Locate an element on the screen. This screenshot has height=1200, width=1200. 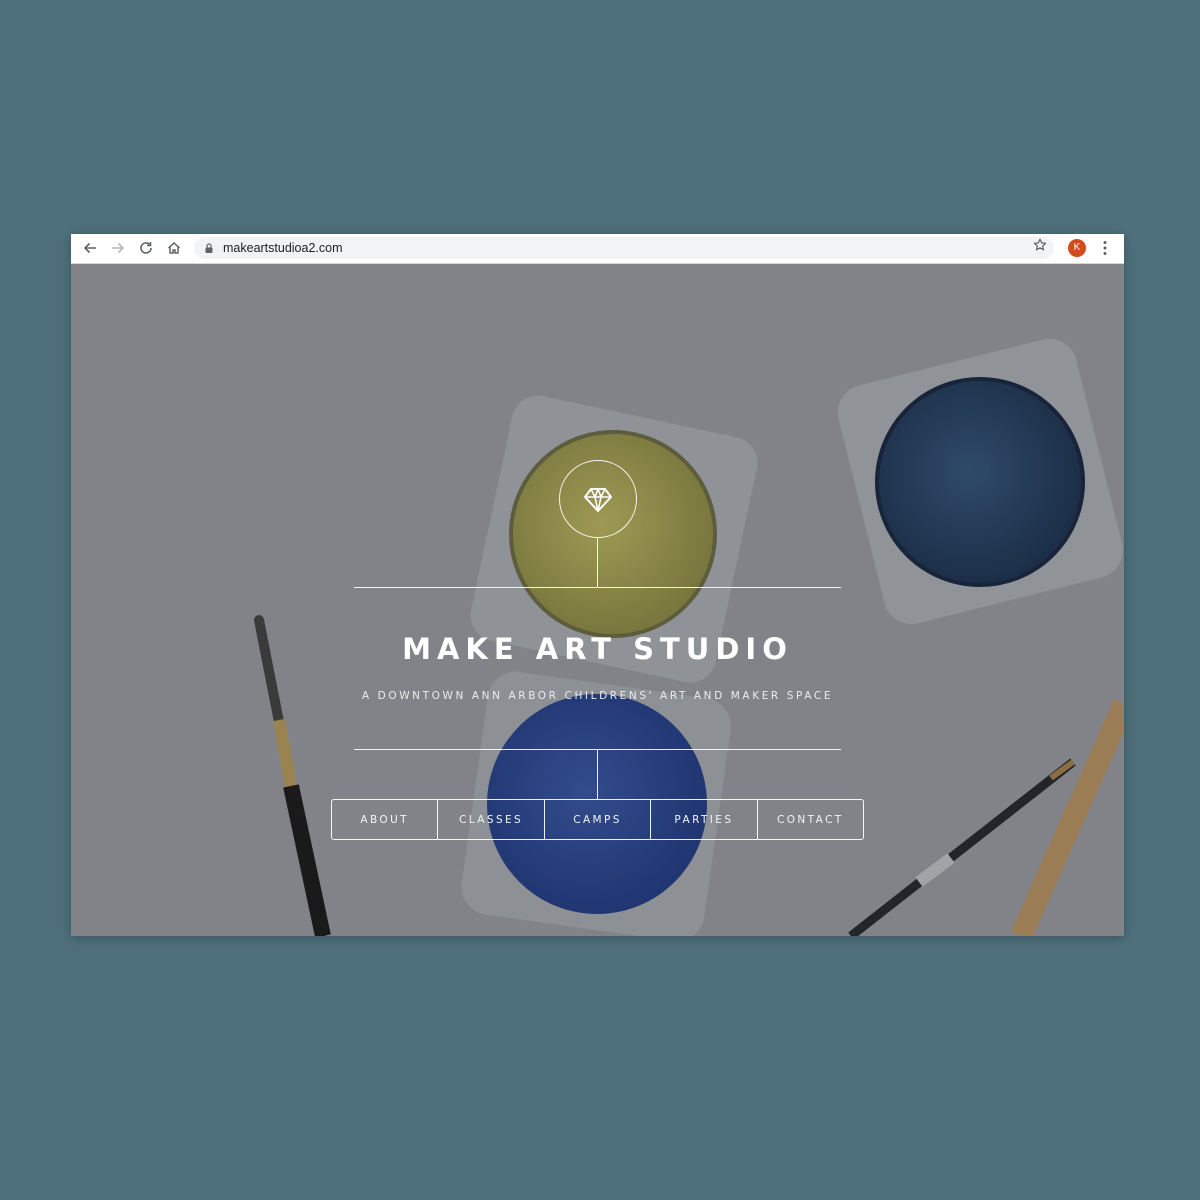
top-divider-line is located at coordinates (597, 587).